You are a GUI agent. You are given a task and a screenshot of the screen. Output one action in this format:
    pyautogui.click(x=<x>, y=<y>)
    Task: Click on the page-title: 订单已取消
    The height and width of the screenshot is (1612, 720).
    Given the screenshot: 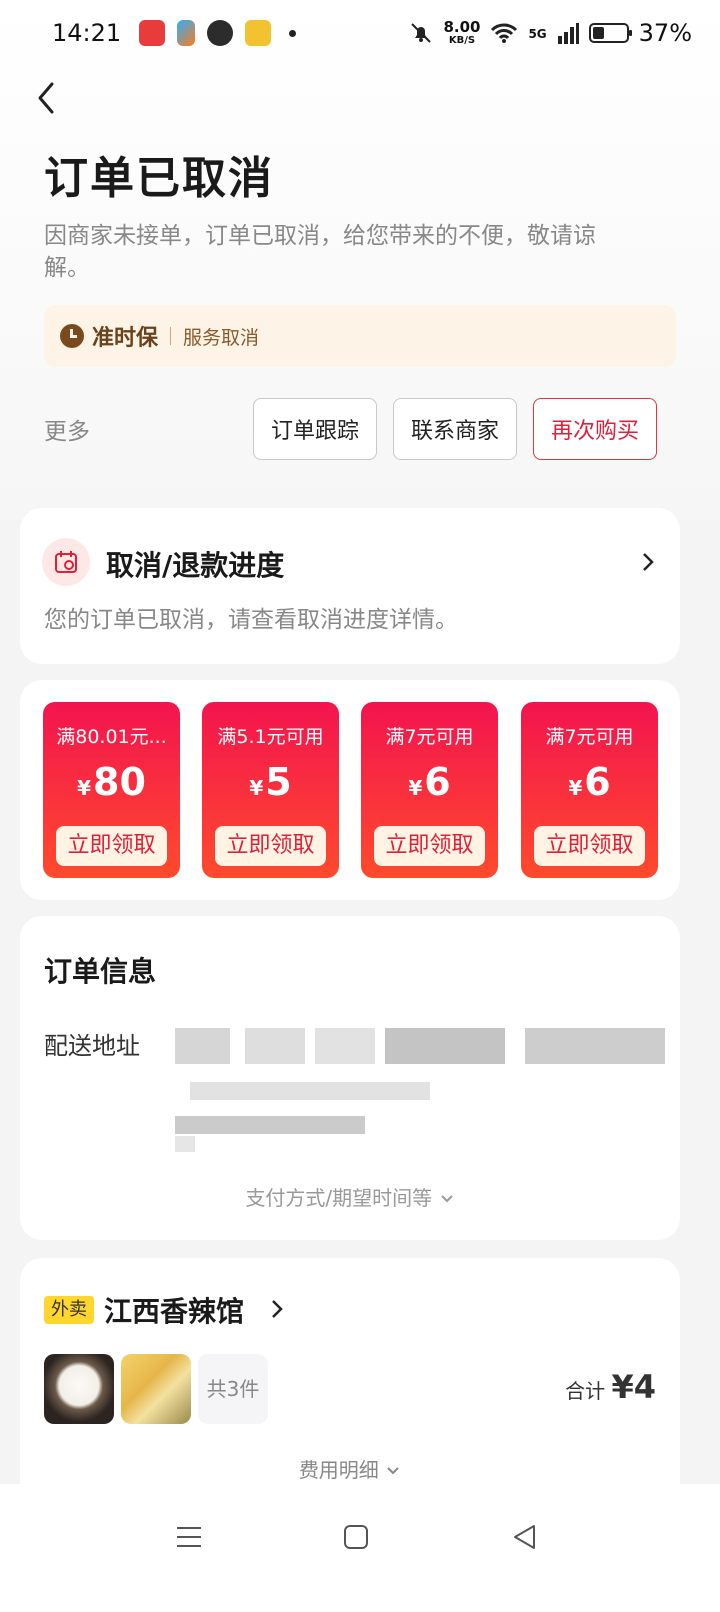 What is the action you would take?
    pyautogui.click(x=159, y=178)
    